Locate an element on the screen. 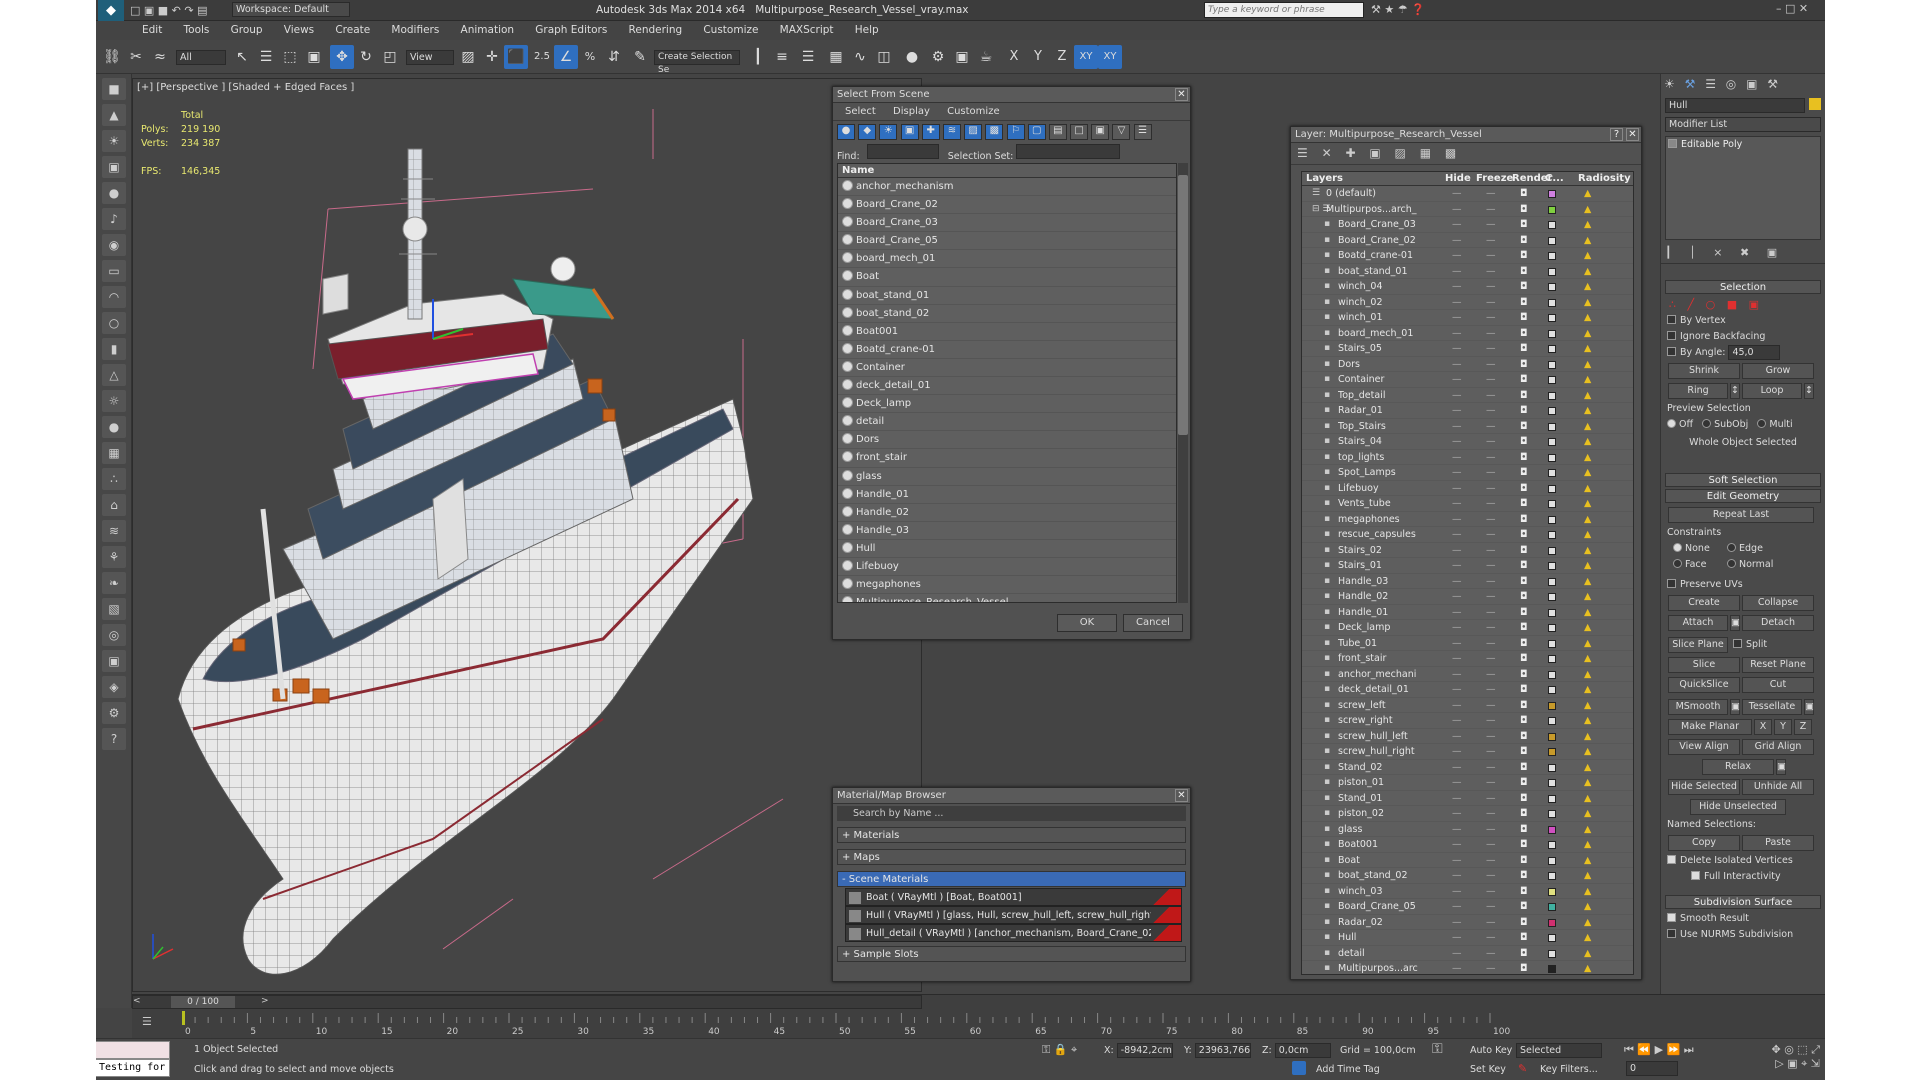 The height and width of the screenshot is (1080, 1920). render-icon: ▣ is located at coordinates (114, 661).